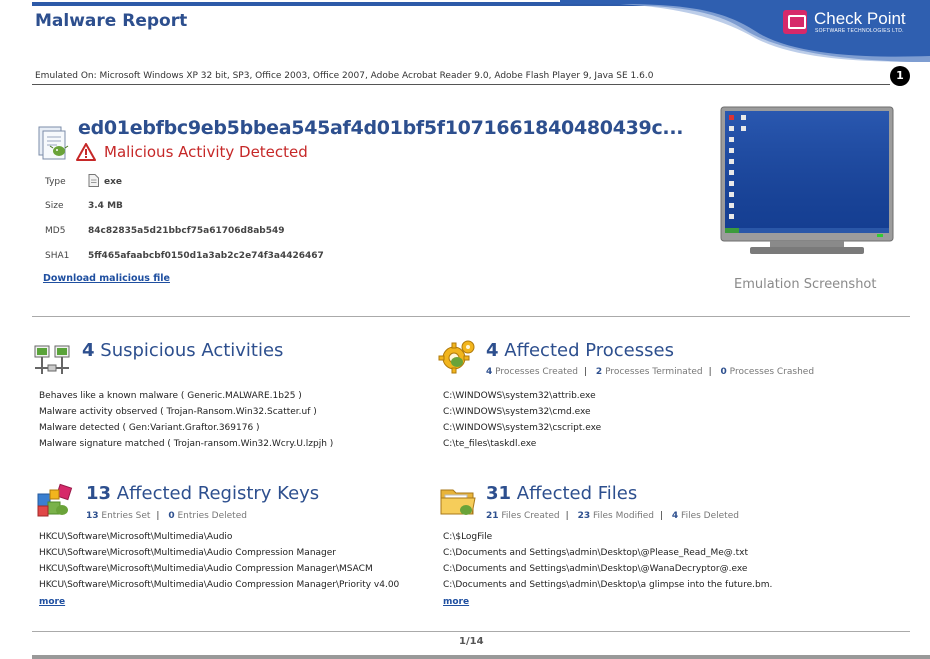  Describe the element at coordinates (55, 500) in the screenshot. I see `registry-blocks-icon` at that location.